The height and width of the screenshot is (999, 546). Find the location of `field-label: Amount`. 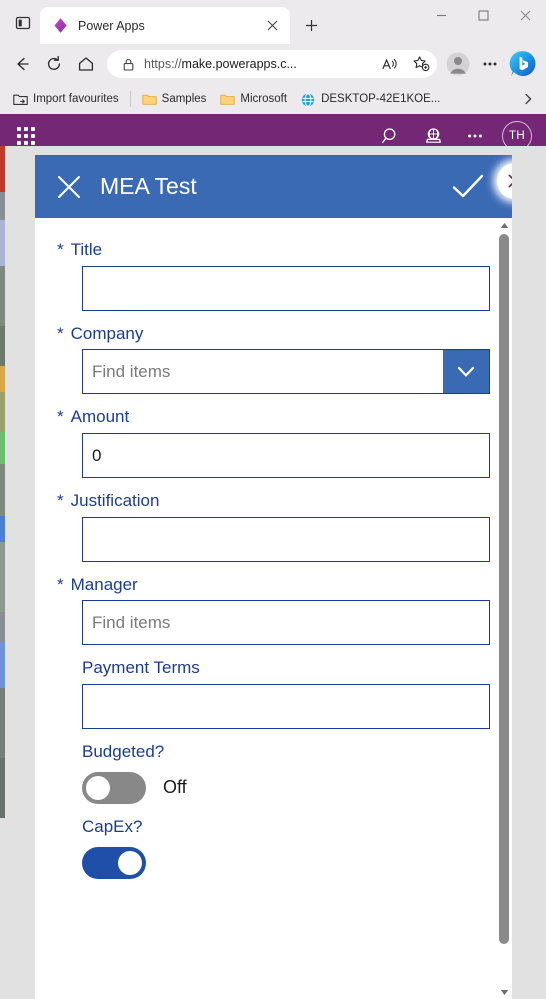

field-label: Amount is located at coordinates (100, 417).